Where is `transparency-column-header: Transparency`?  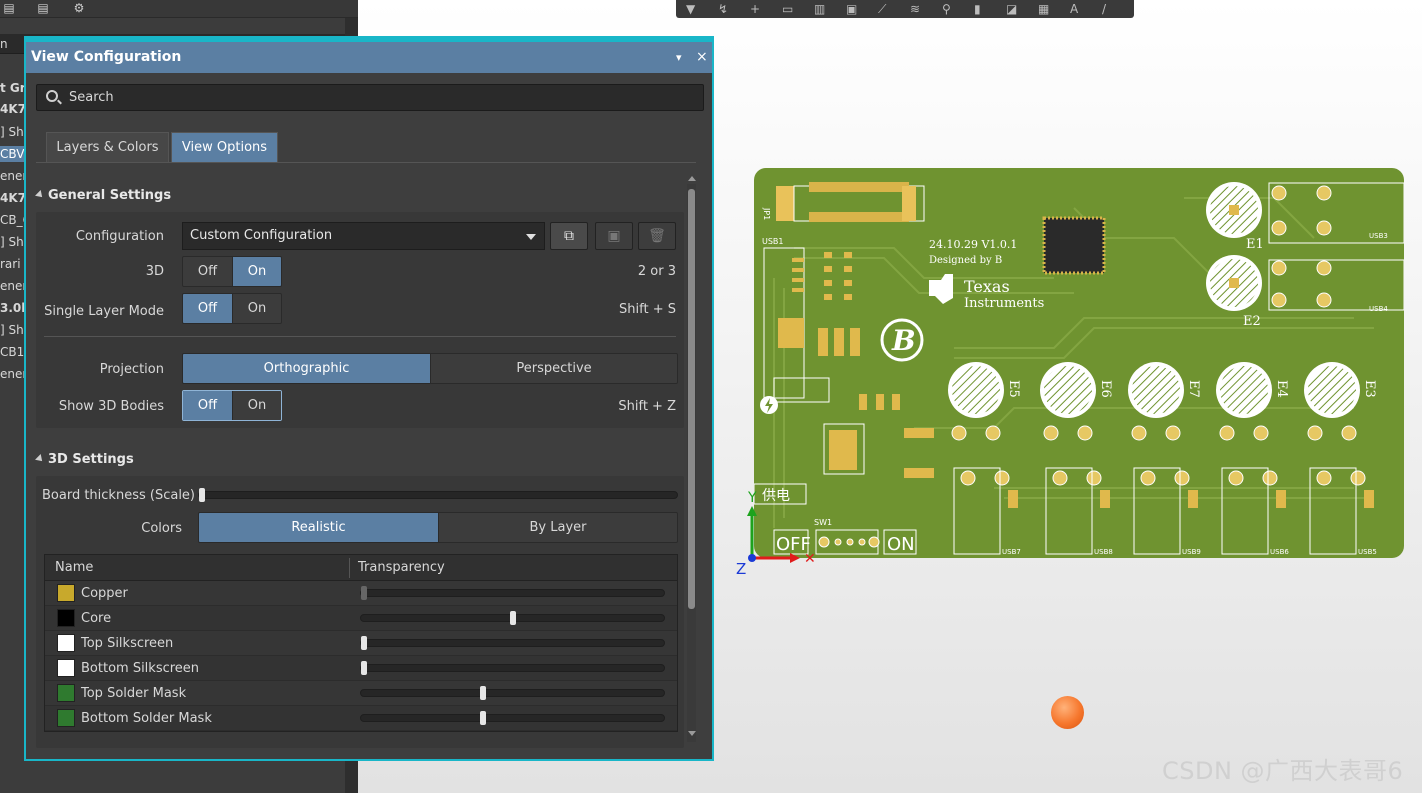 transparency-column-header: Transparency is located at coordinates (401, 568).